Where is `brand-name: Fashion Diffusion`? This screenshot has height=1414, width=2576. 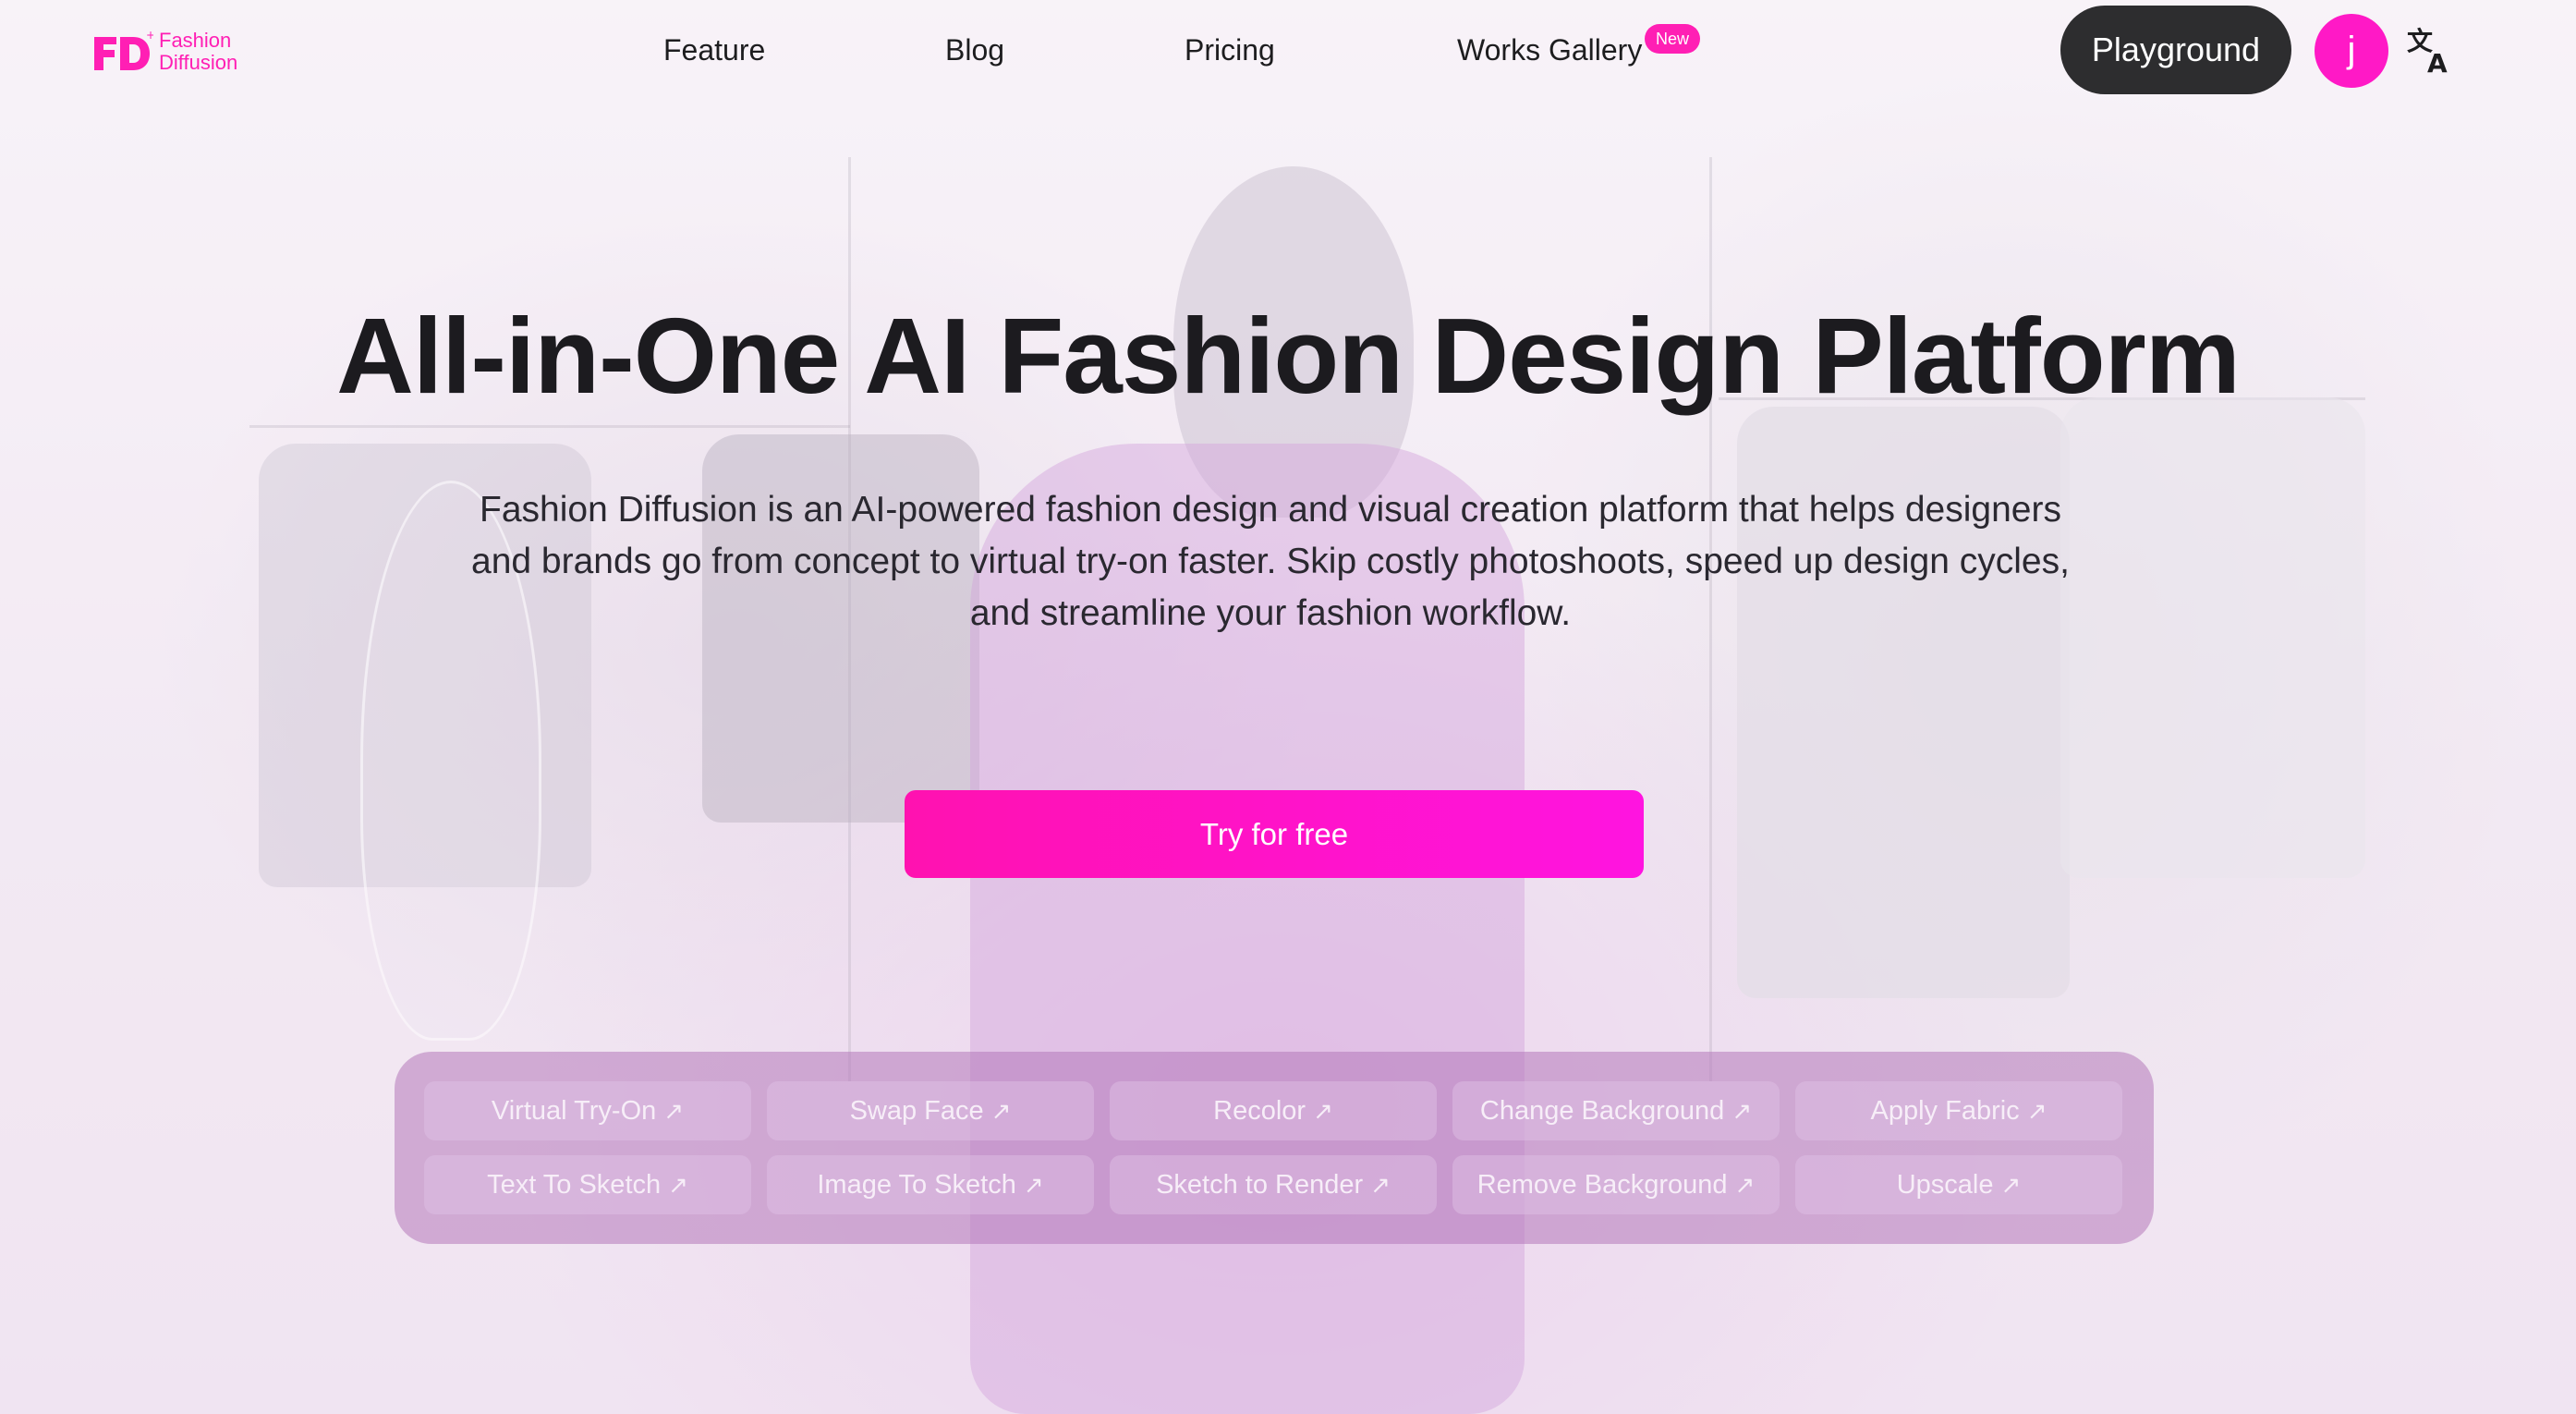 brand-name: Fashion Diffusion is located at coordinates (198, 52).